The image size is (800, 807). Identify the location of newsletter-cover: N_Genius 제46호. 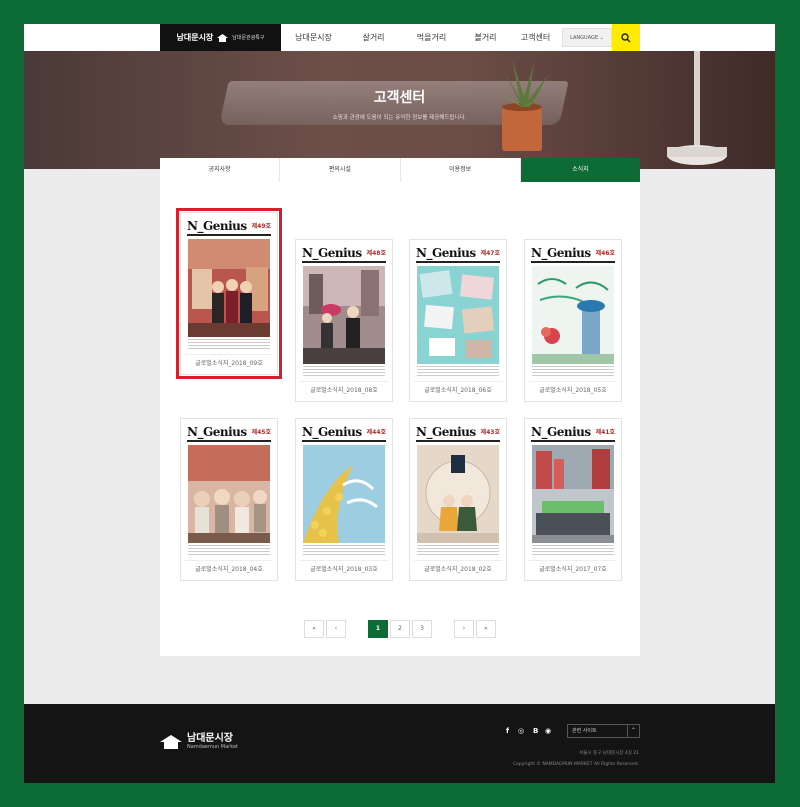
(573, 311).